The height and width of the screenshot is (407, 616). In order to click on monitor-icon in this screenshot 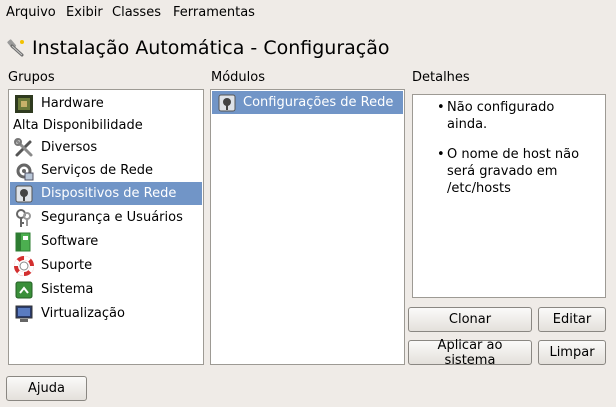, I will do `click(24, 314)`.